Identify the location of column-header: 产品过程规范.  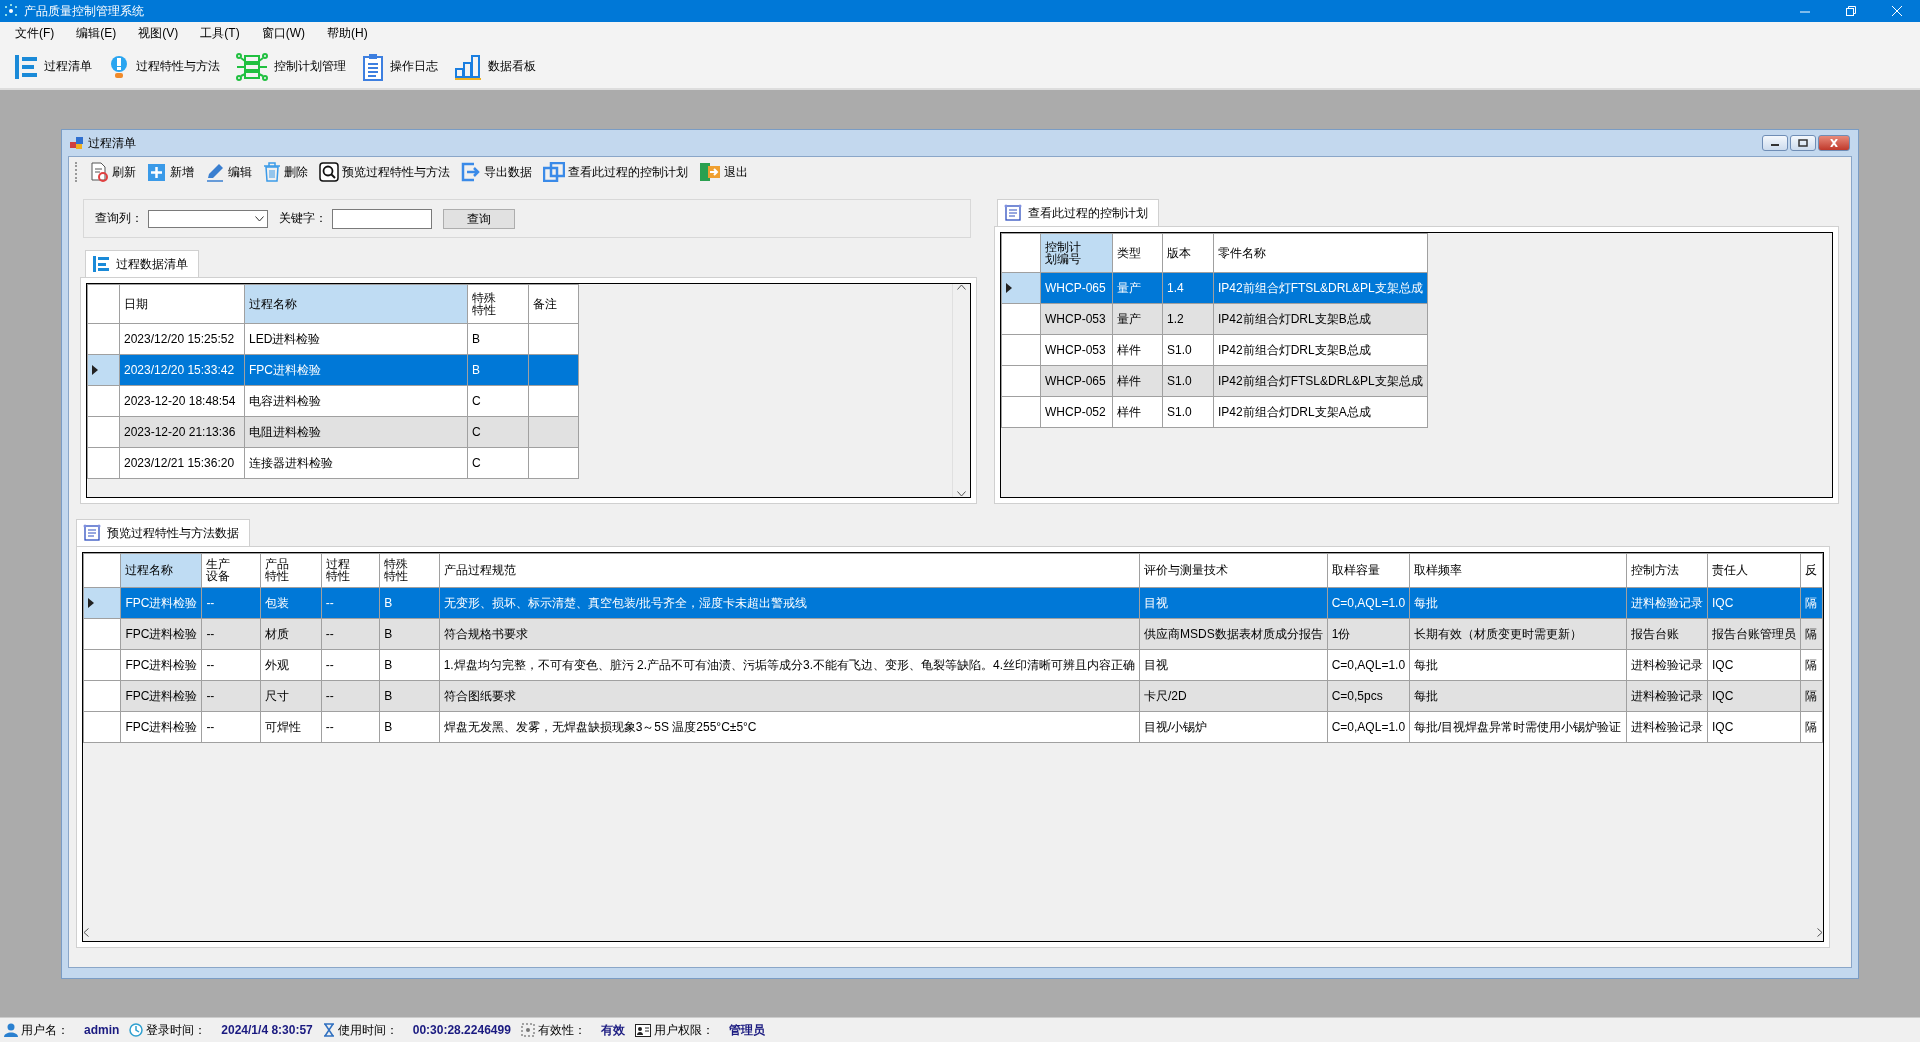
(789, 570).